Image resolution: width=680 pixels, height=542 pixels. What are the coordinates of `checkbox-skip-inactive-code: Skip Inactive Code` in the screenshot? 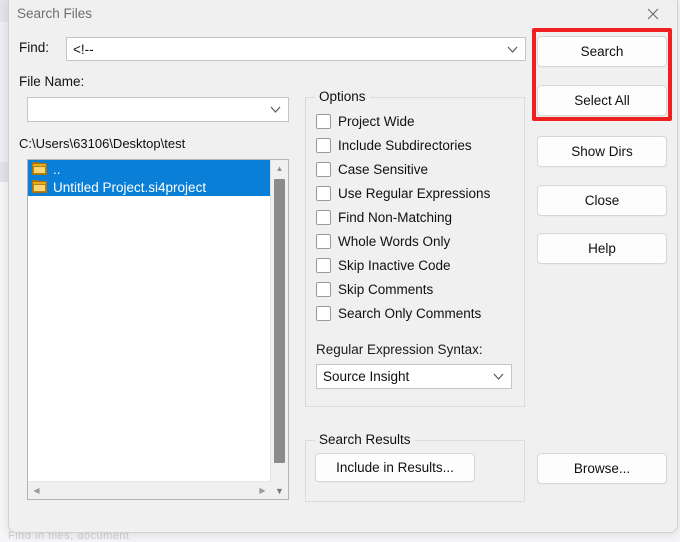 It's located at (383, 265).